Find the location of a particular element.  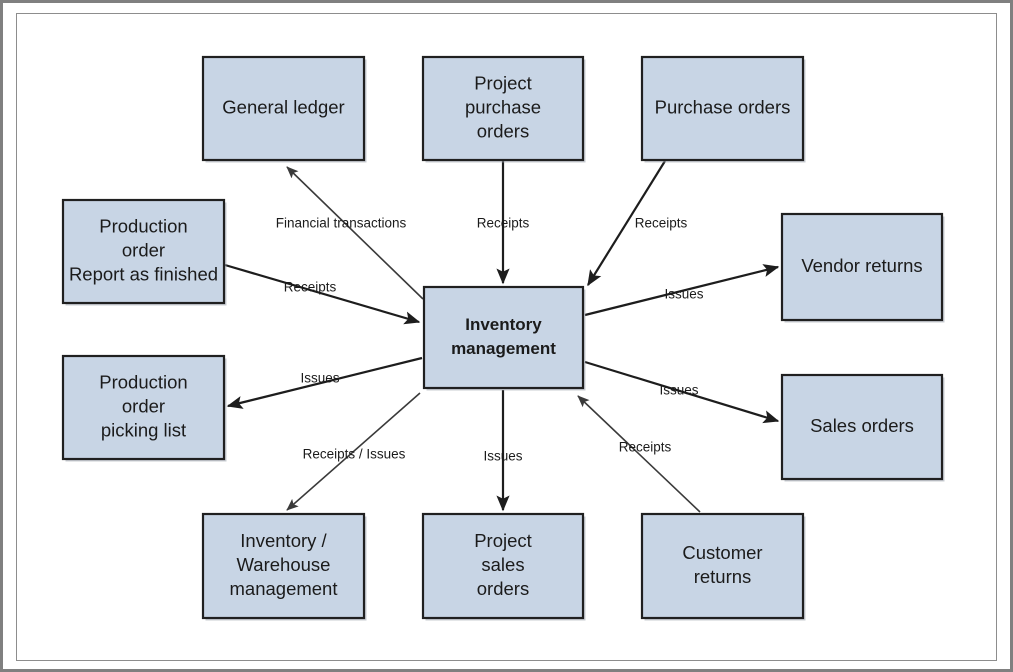

node-customer-returns: Customer returns is located at coordinates (723, 566).